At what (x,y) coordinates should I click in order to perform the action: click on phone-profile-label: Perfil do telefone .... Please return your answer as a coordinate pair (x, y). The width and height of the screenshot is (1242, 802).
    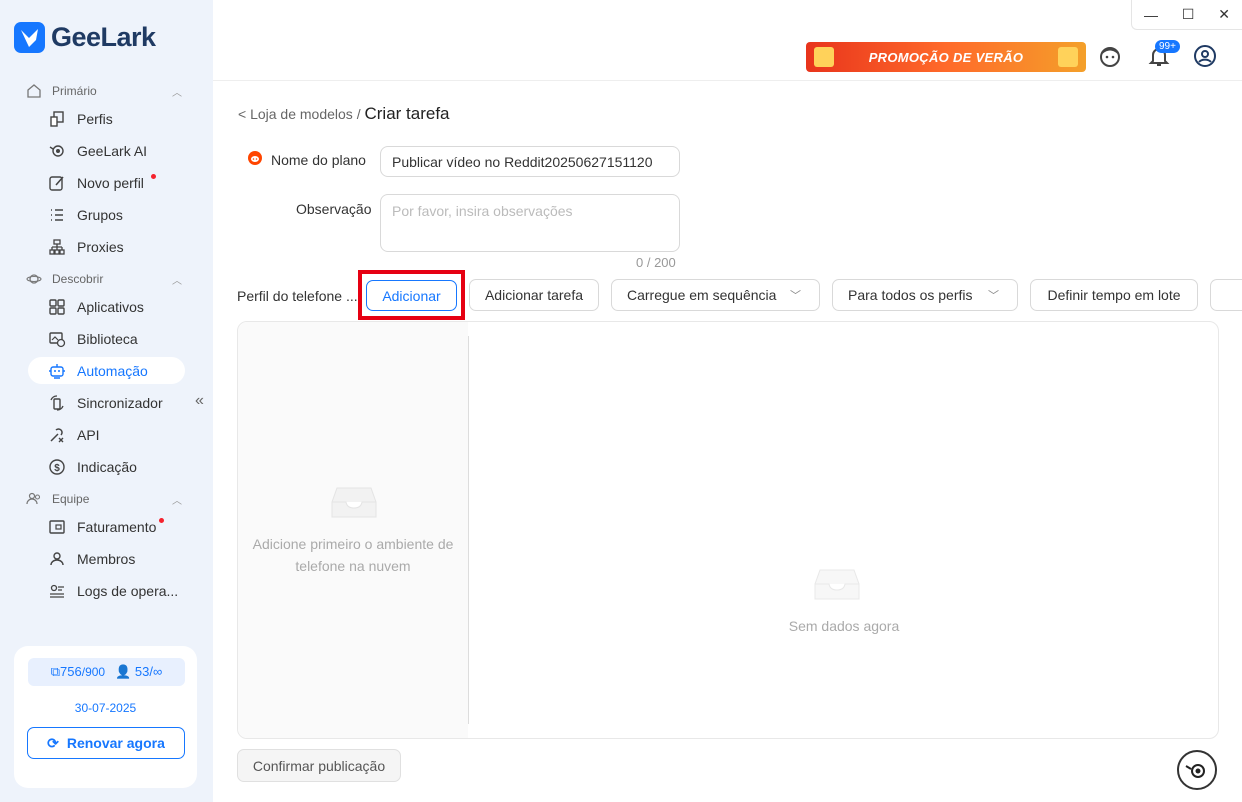
    Looking at the image, I should click on (297, 296).